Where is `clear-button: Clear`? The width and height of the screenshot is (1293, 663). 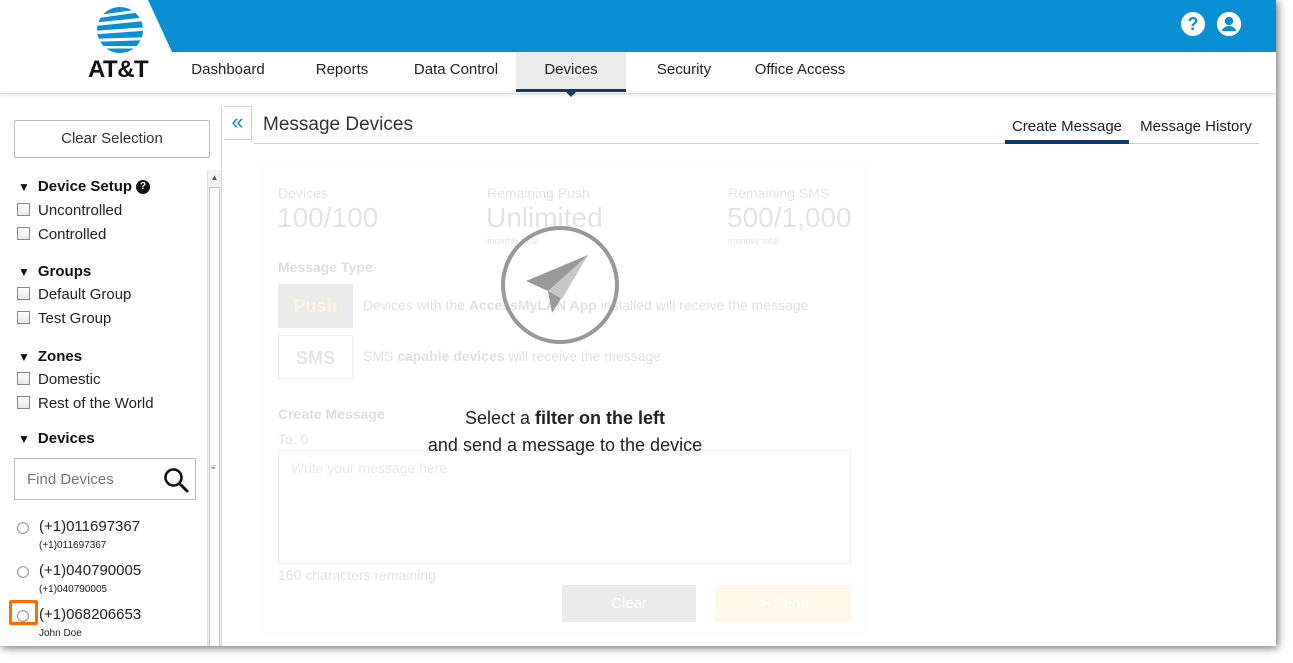
clear-button: Clear is located at coordinates (629, 603).